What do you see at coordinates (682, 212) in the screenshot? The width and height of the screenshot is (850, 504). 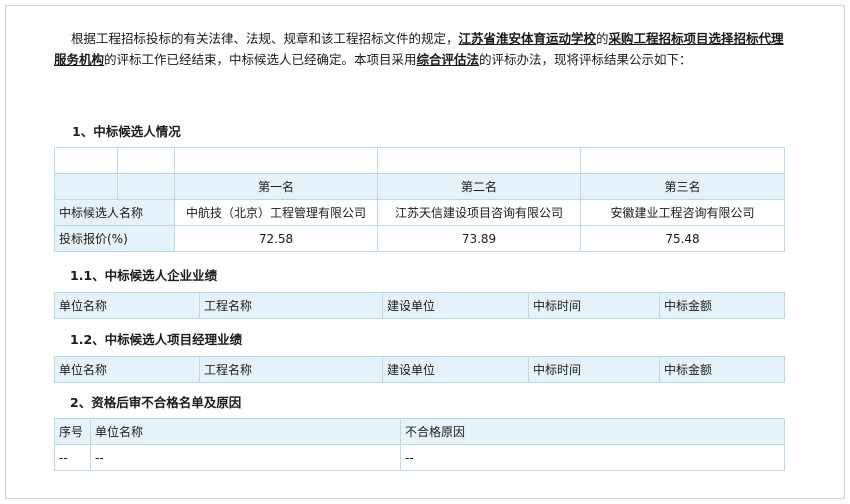 I see `candidate-name-3: 安徽建业工程咨询有限公司` at bounding box center [682, 212].